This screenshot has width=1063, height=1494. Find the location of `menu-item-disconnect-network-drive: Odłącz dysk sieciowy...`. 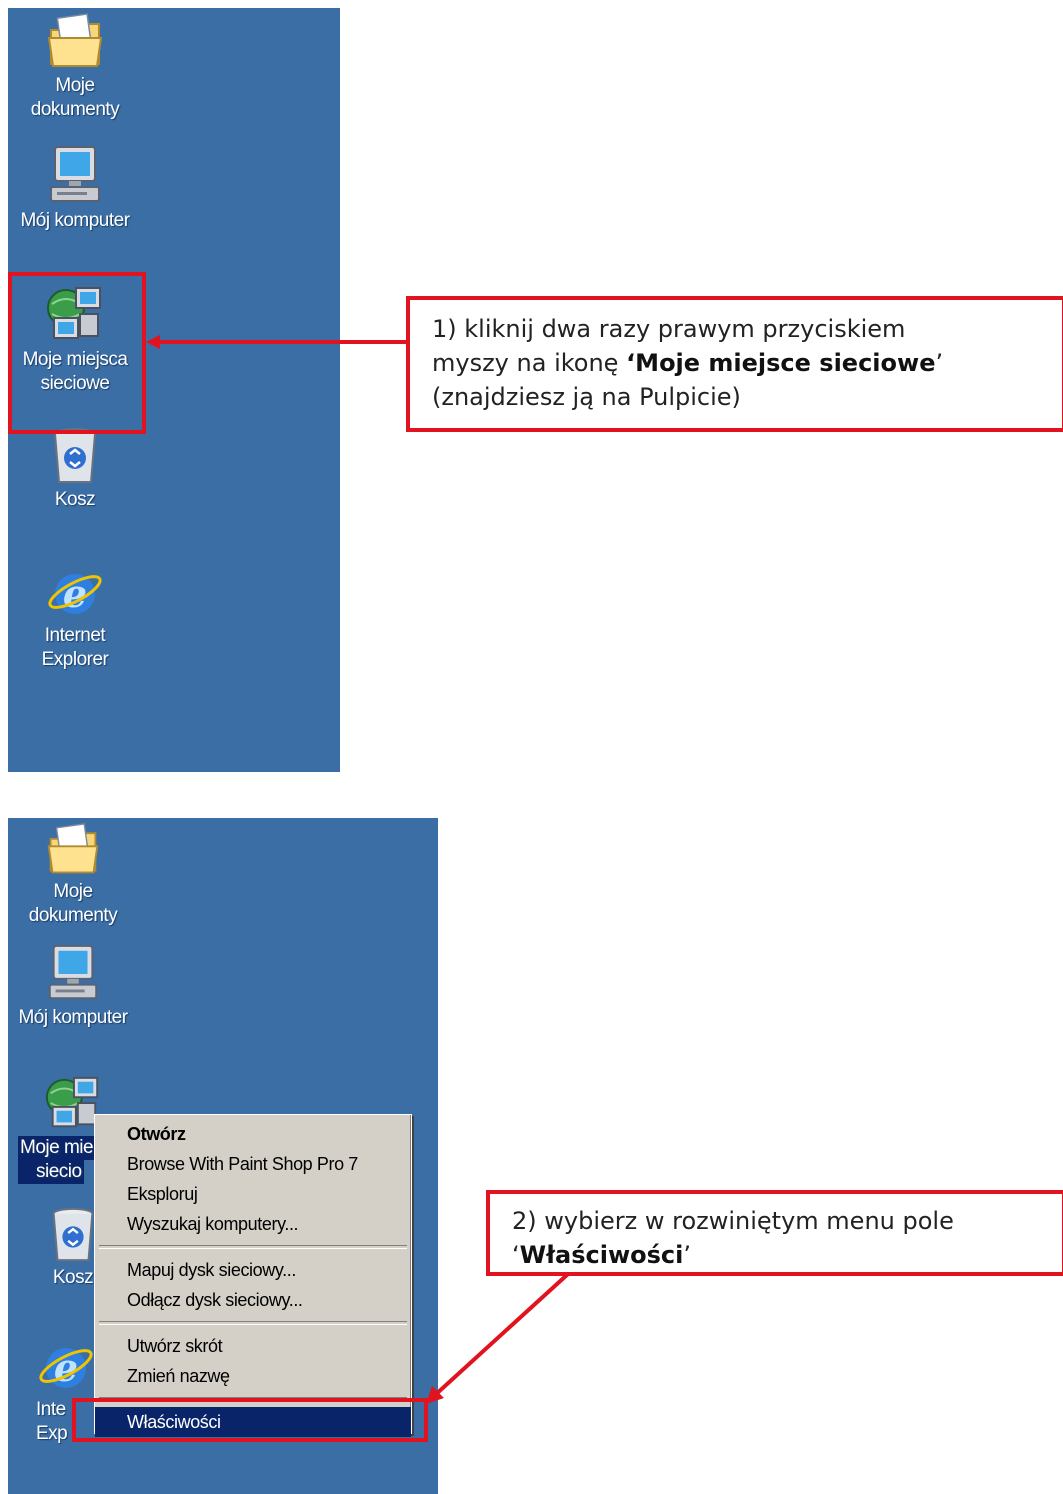

menu-item-disconnect-network-drive: Odłącz dysk sieciowy... is located at coordinates (253, 1300).